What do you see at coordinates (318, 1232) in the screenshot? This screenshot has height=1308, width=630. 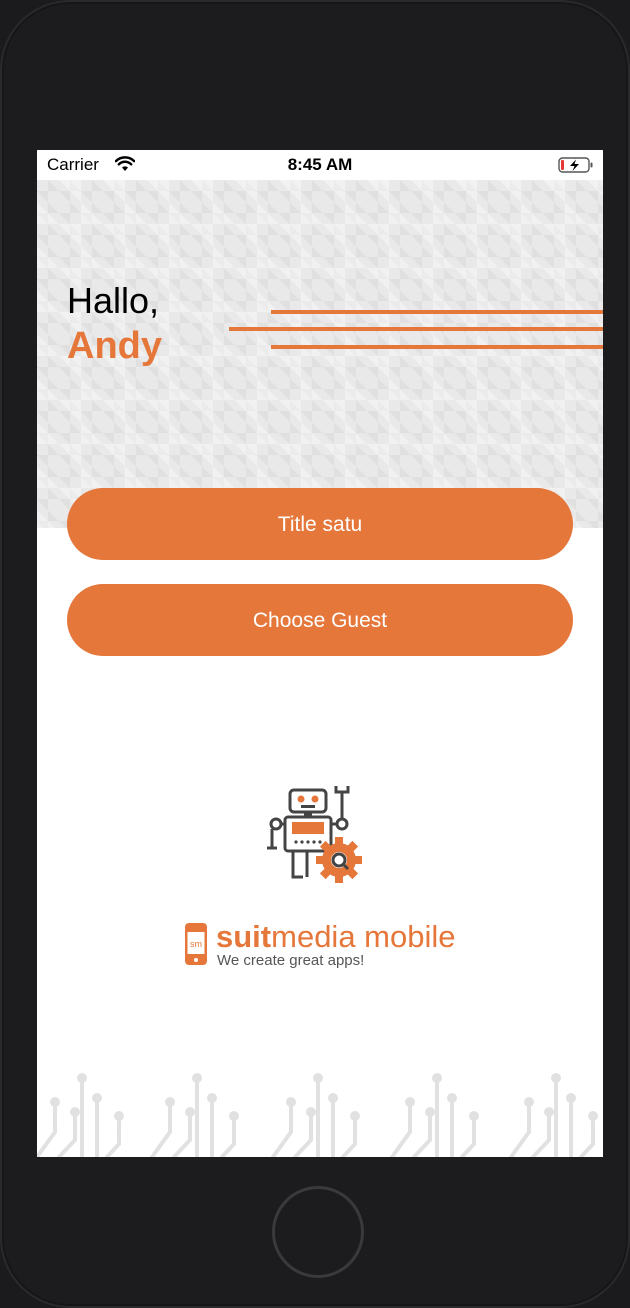 I see `home-button` at bounding box center [318, 1232].